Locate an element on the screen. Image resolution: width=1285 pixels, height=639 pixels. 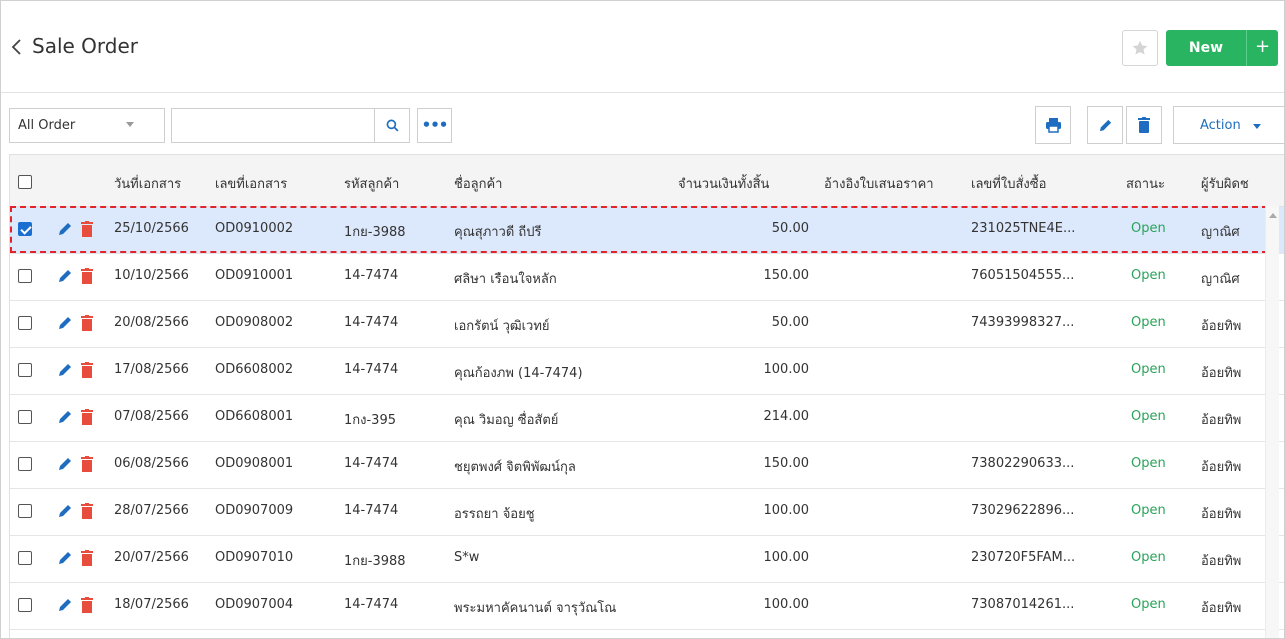
select-all-checkbox is located at coordinates (25, 182).